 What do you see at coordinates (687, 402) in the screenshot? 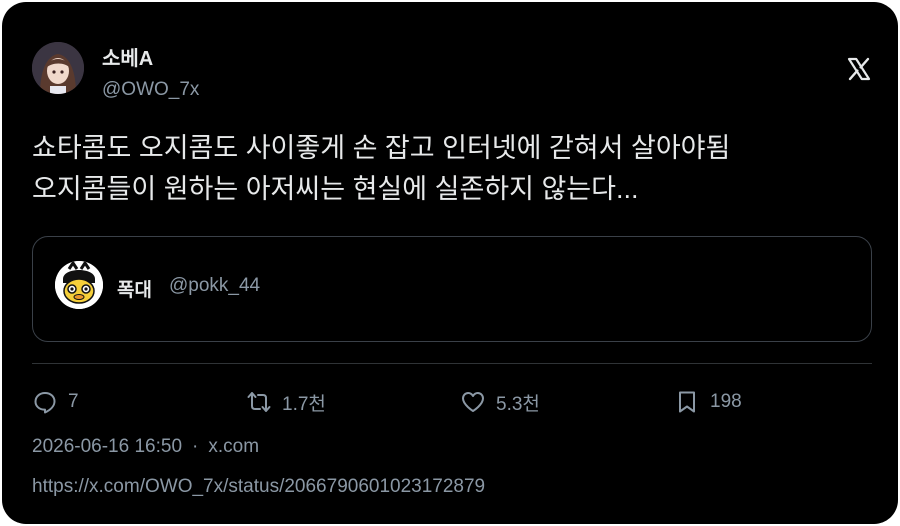
I see `bookmark-icon` at bounding box center [687, 402].